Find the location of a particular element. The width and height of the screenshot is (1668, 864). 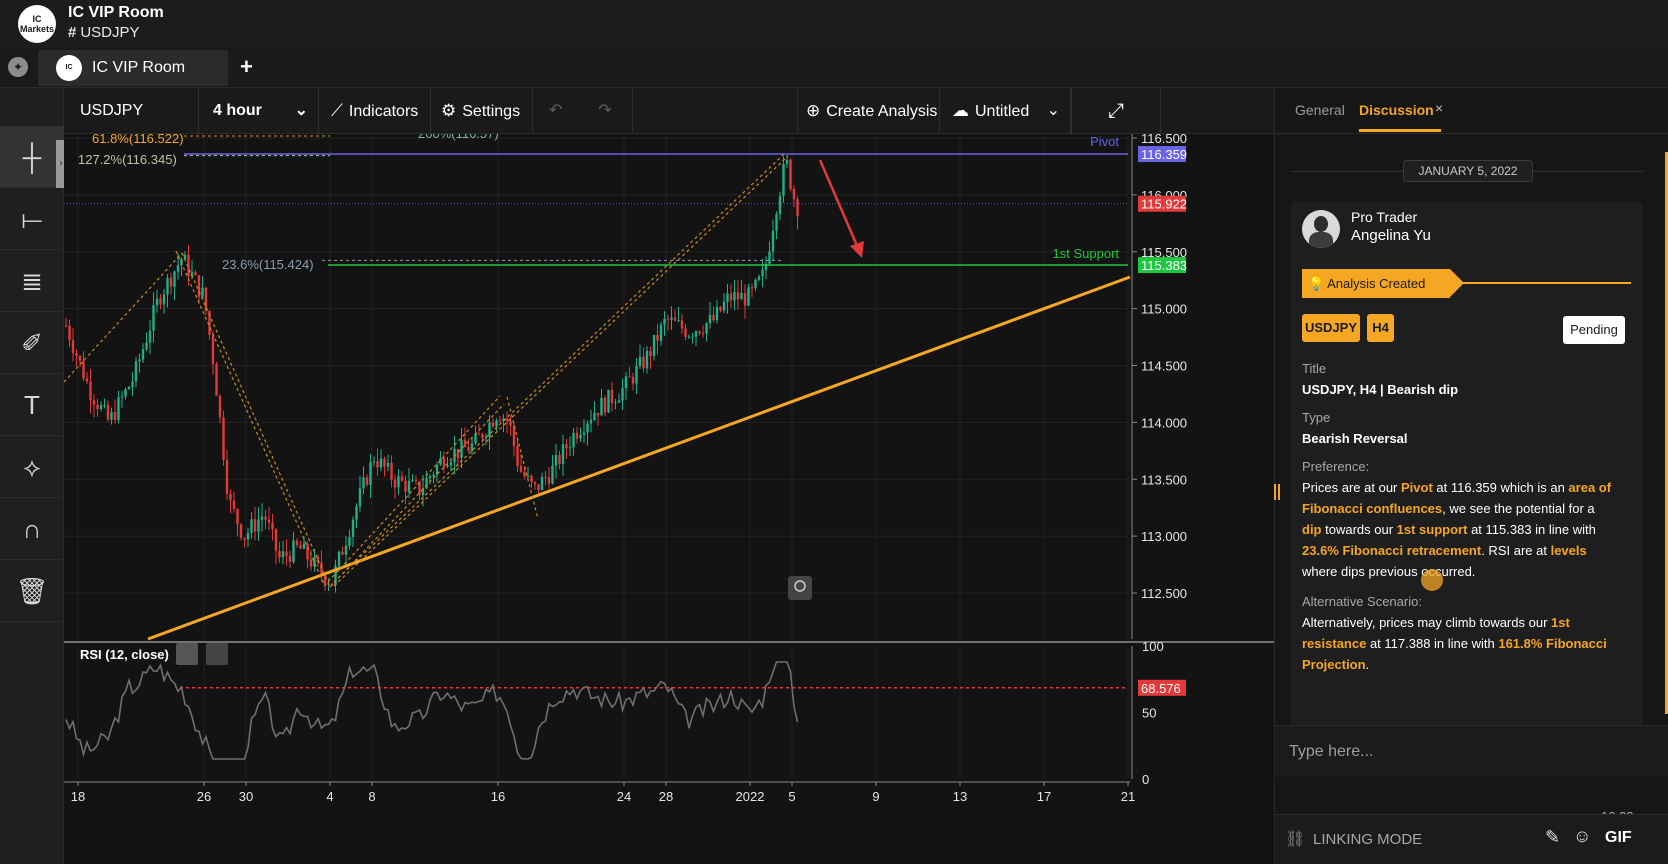

emoji-icon: ☺ is located at coordinates (1582, 836).